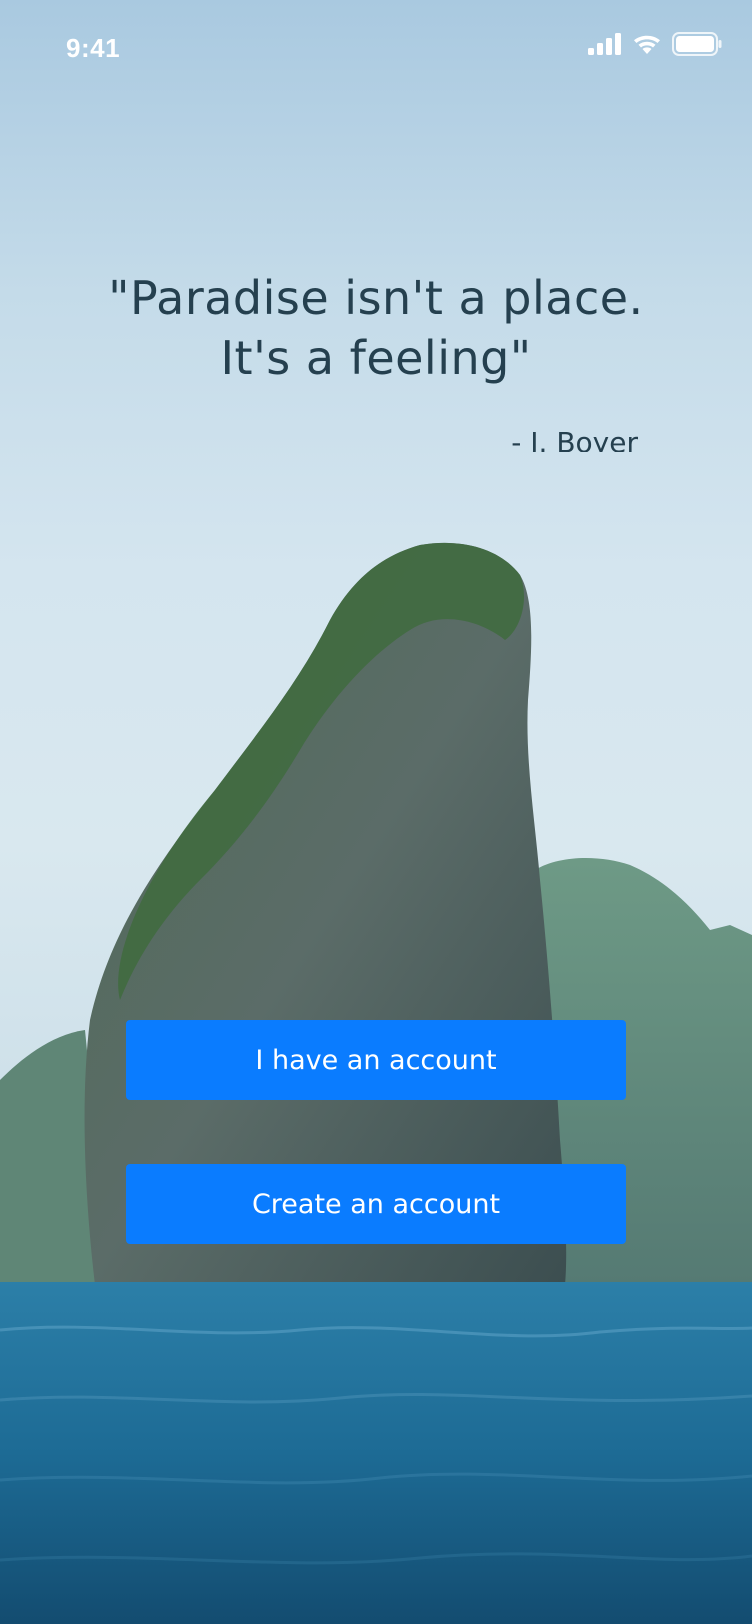  What do you see at coordinates (697, 46) in the screenshot?
I see `battery-icon` at bounding box center [697, 46].